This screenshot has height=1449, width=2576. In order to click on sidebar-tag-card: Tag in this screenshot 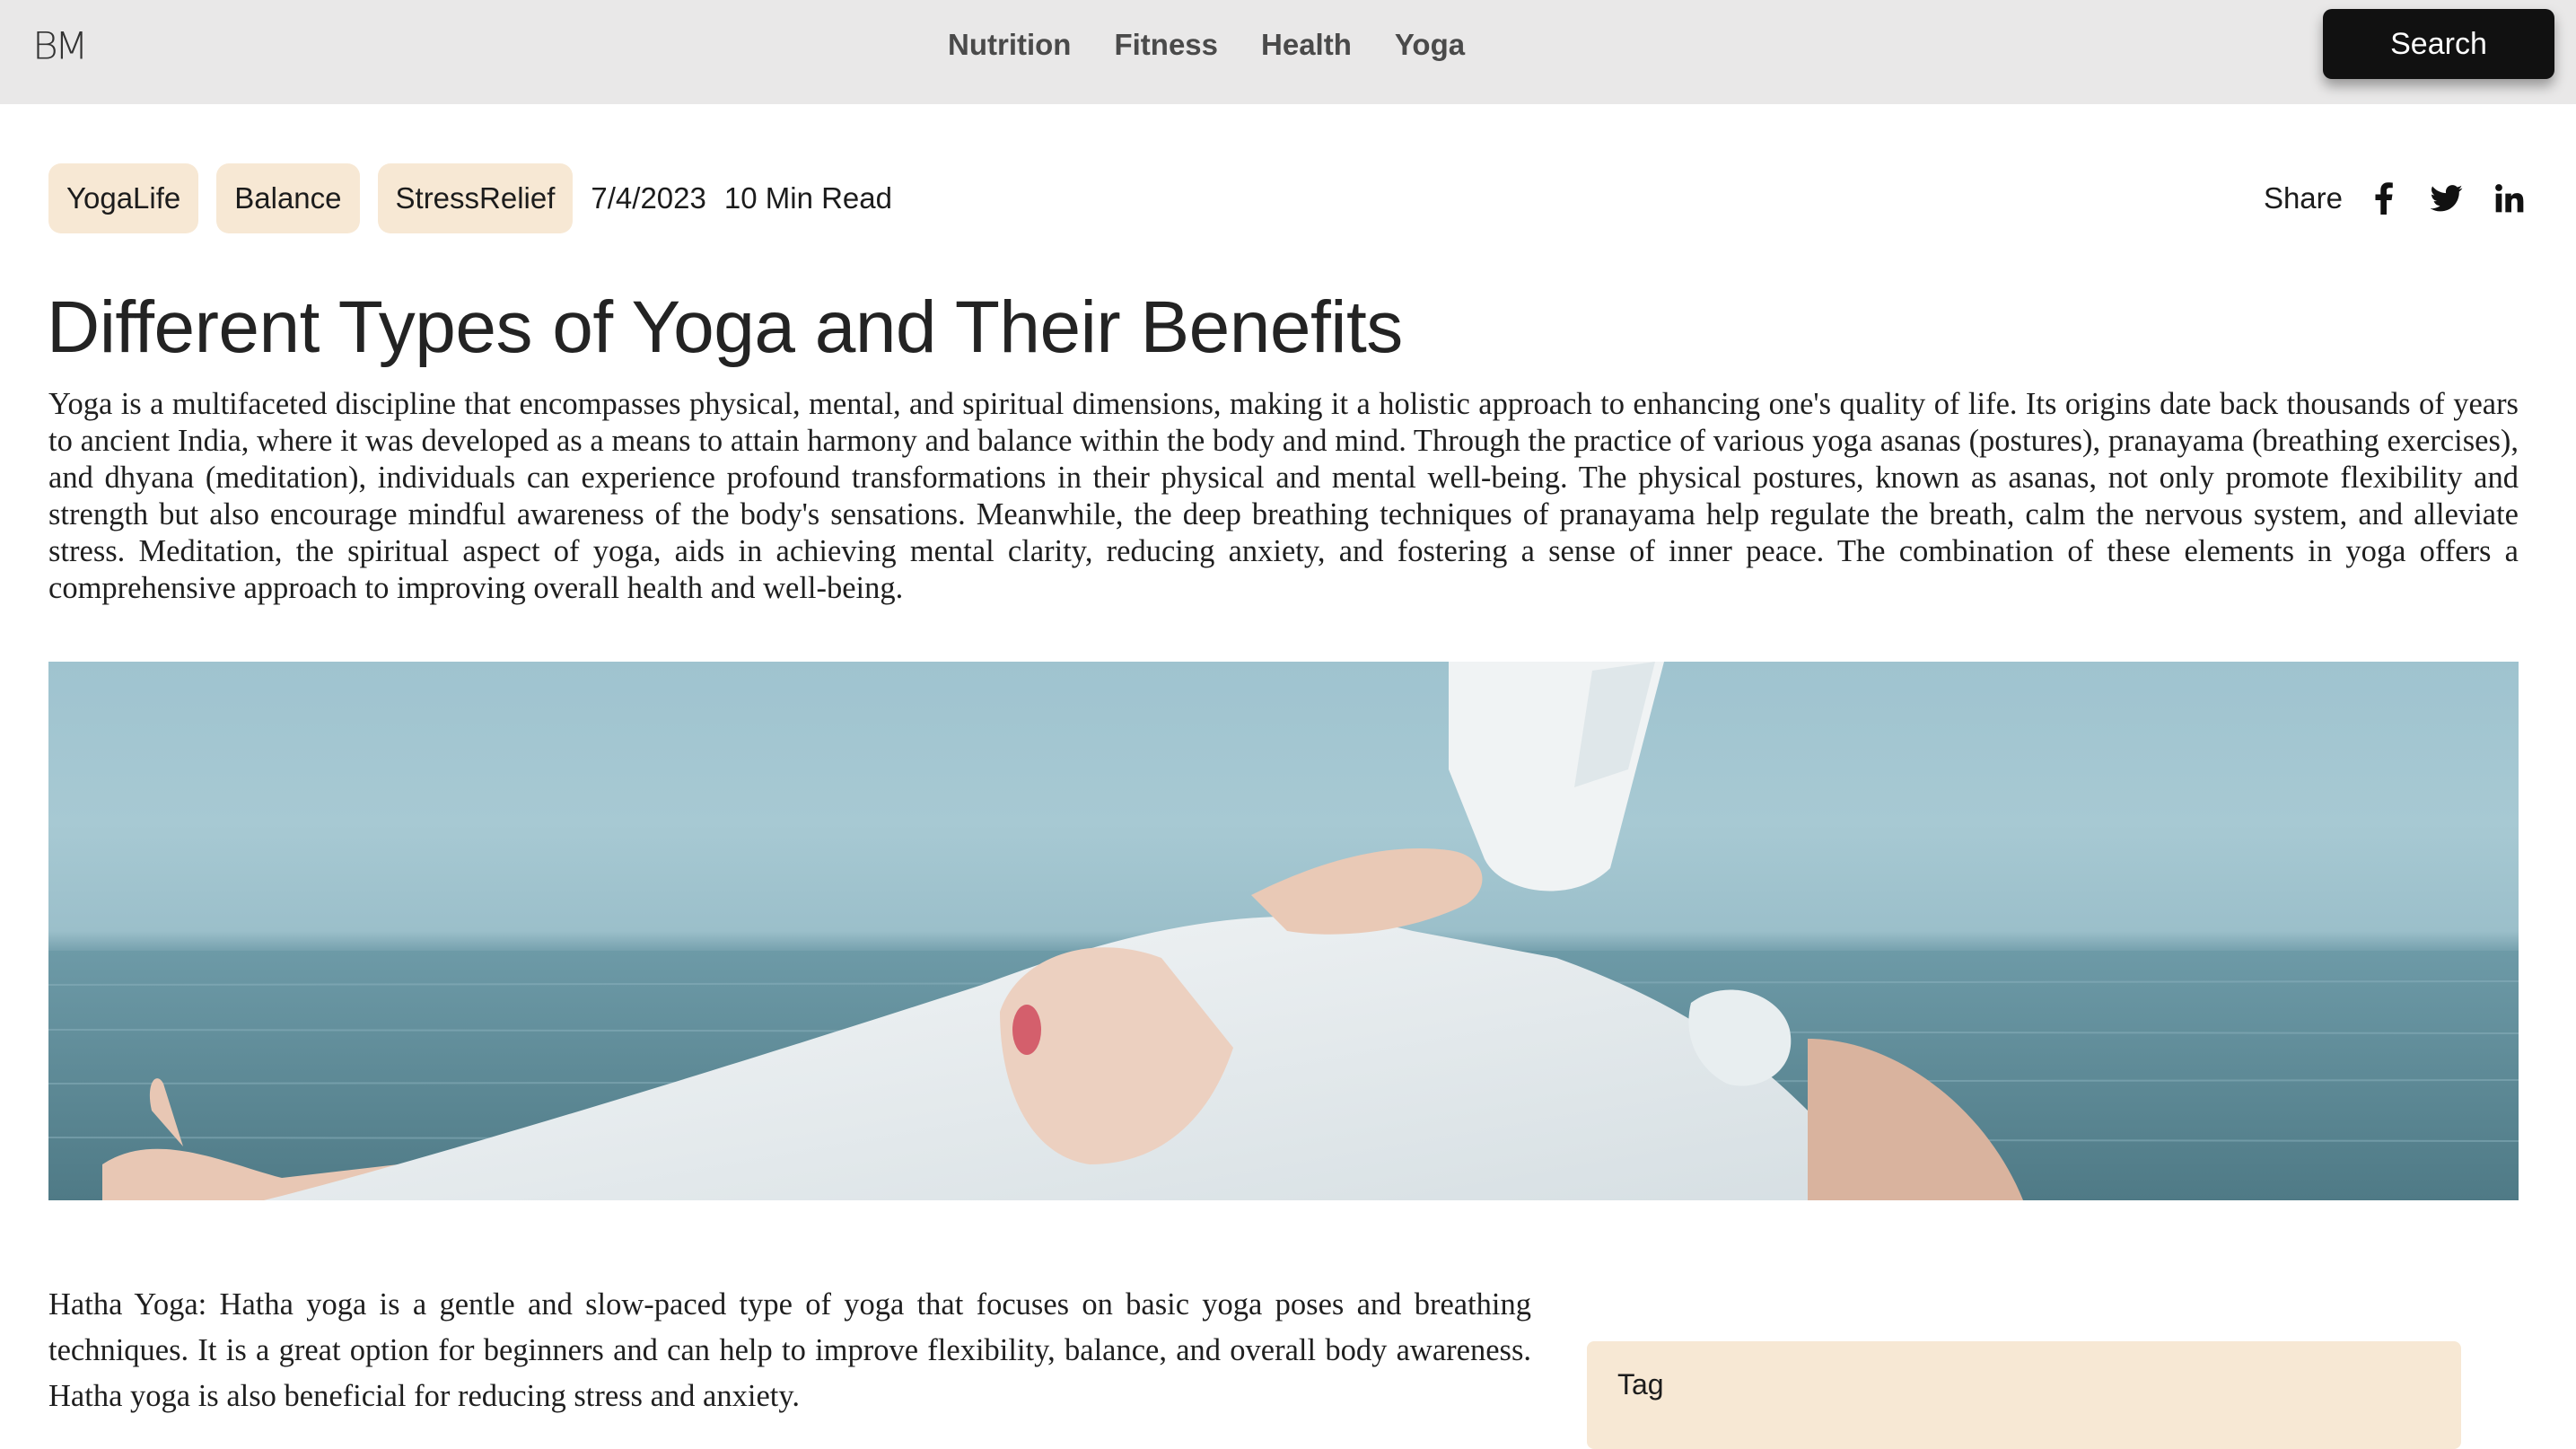, I will do `click(2024, 1395)`.